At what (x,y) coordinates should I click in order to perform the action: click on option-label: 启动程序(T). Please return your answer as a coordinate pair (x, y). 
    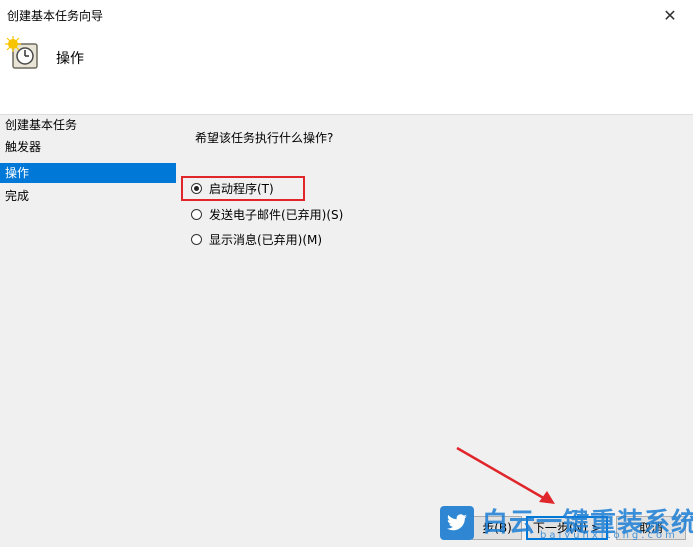
    Looking at the image, I should click on (241, 188).